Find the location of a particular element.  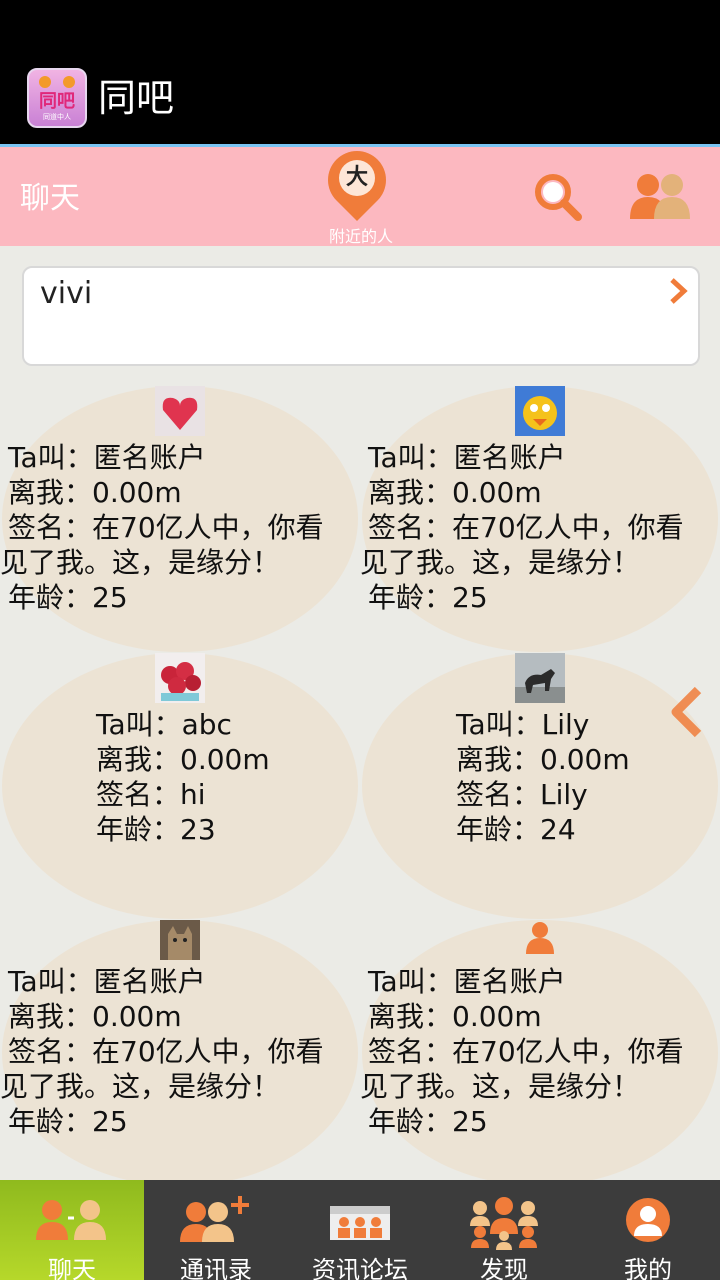

dog-photo-avatar is located at coordinates (540, 678).